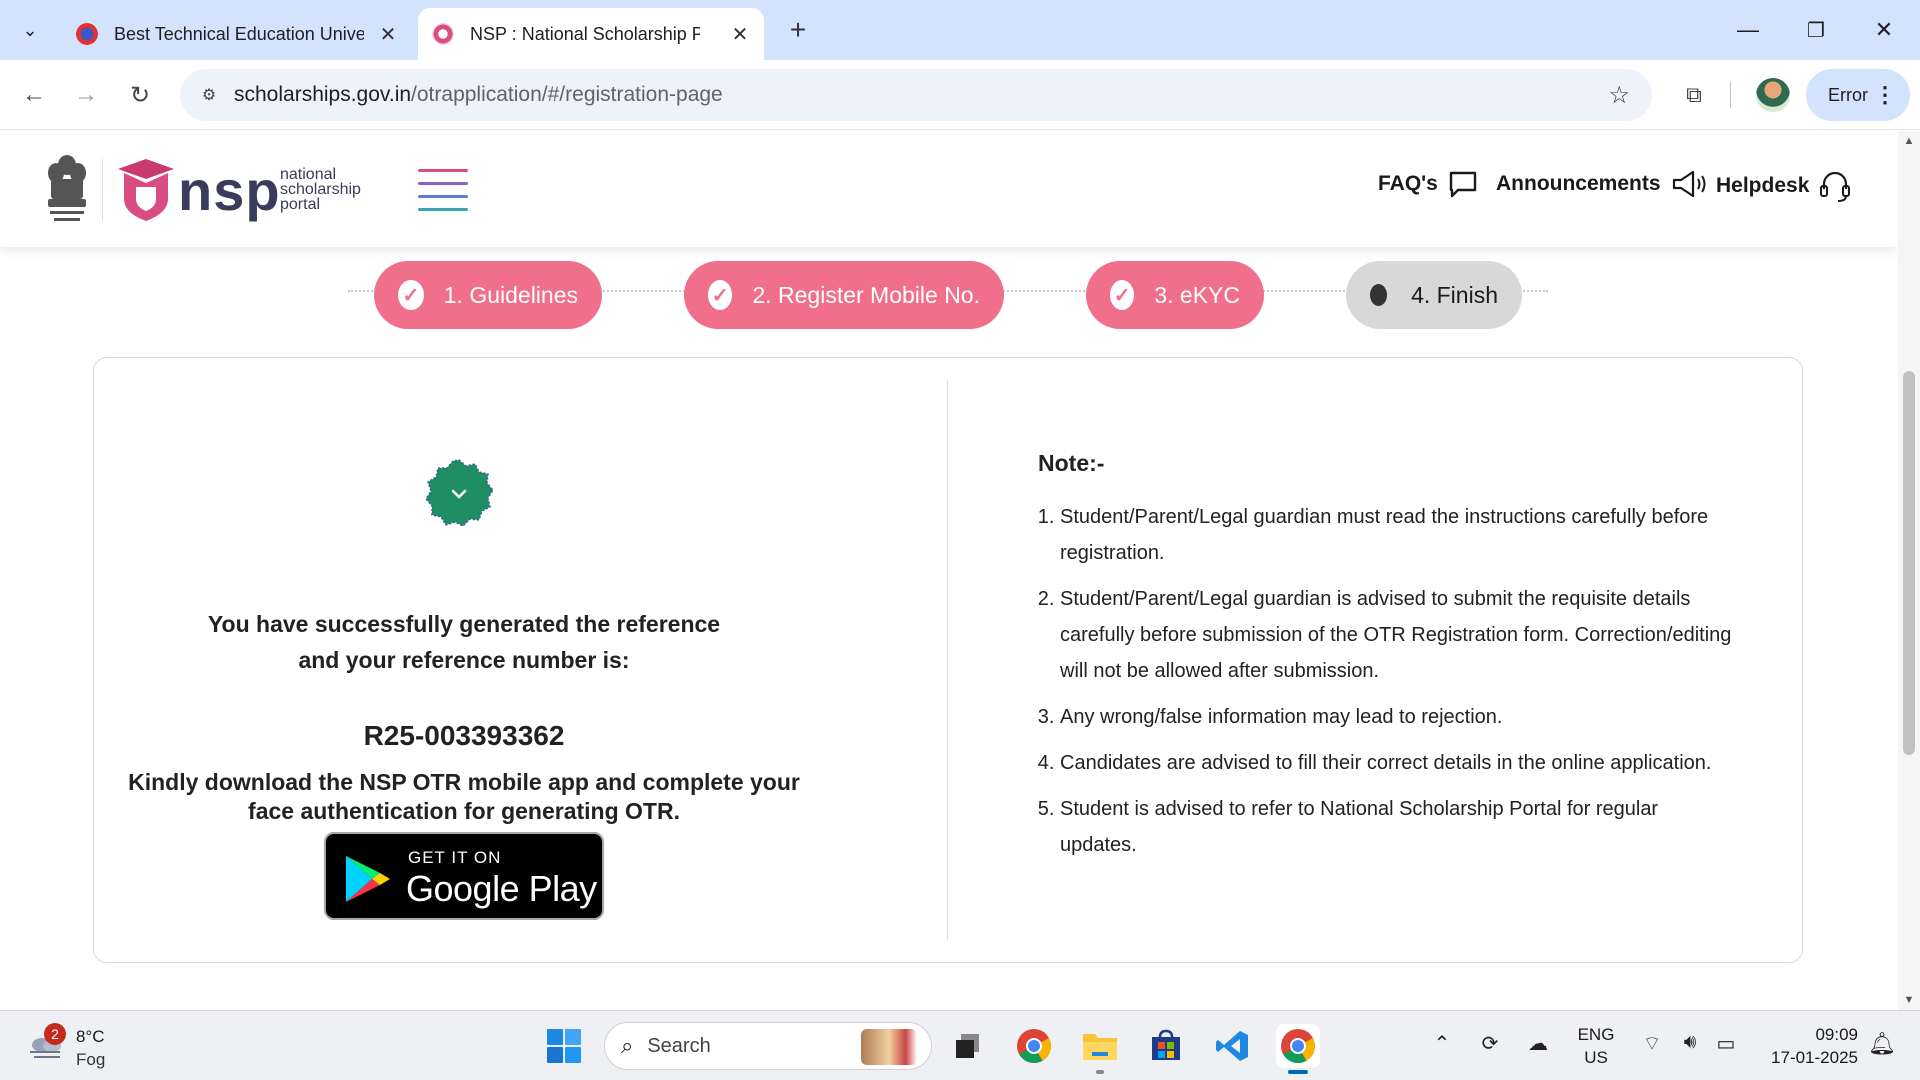  What do you see at coordinates (968, 1046) in the screenshot?
I see `task-view-icon` at bounding box center [968, 1046].